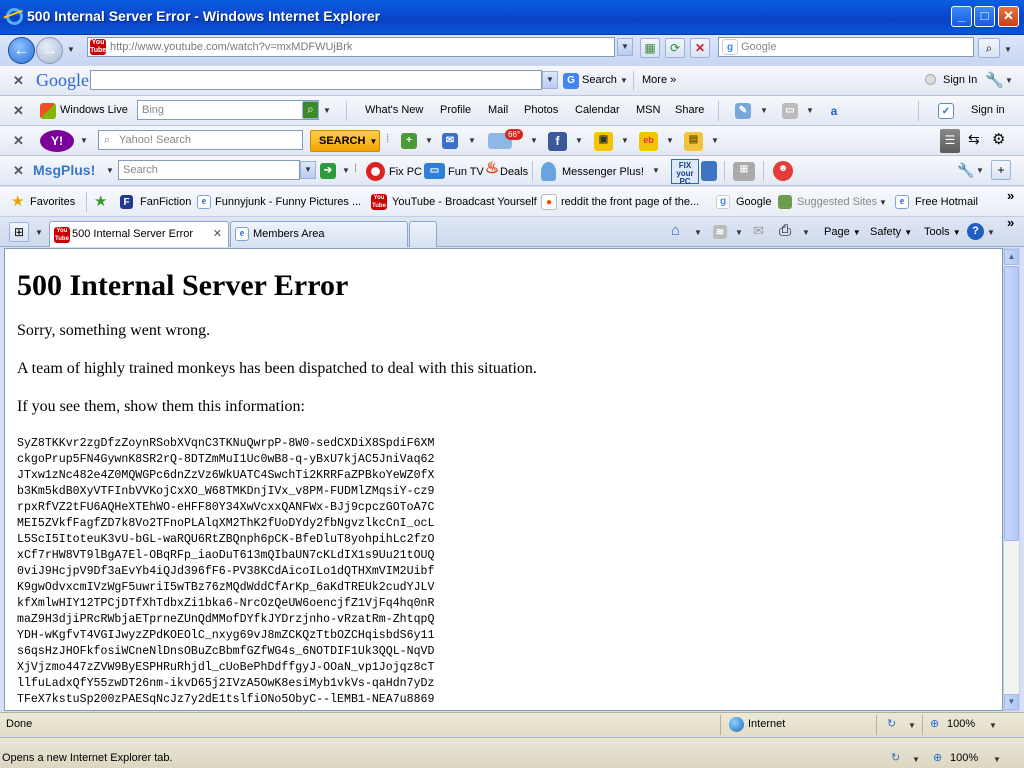 This screenshot has height=768, width=1024. What do you see at coordinates (739, 232) in the screenshot?
I see `feeds-caret: ▼` at bounding box center [739, 232].